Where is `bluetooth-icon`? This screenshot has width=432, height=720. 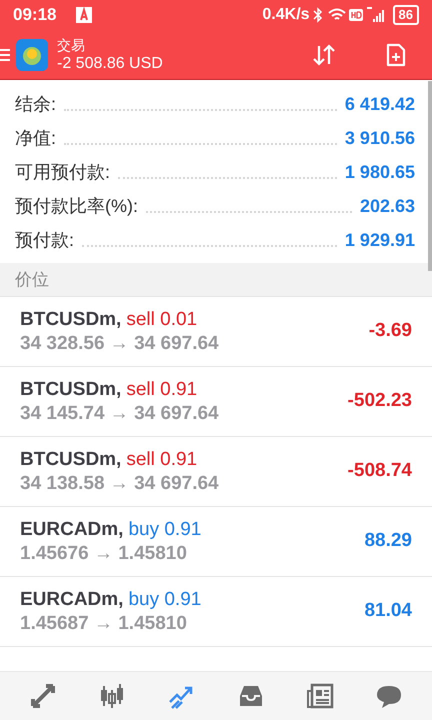
bluetooth-icon is located at coordinates (317, 15).